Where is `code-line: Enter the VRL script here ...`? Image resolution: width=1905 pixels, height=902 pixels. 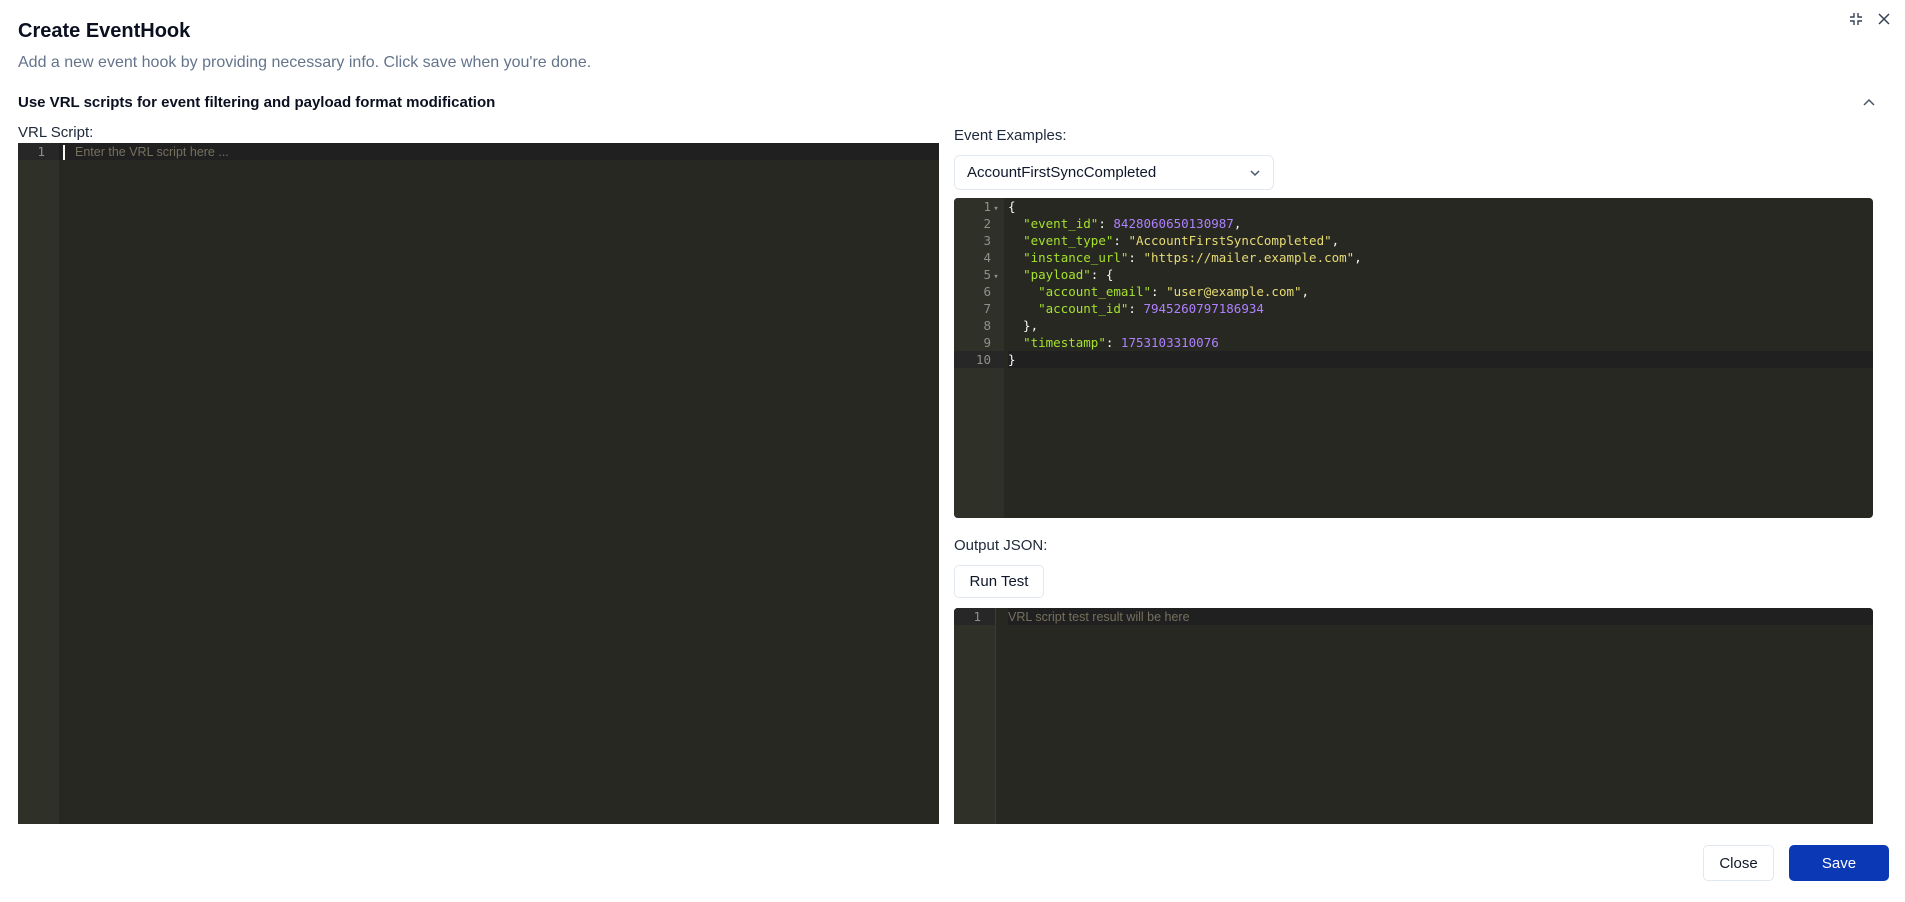 code-line: Enter the VRL script here ... is located at coordinates (499, 151).